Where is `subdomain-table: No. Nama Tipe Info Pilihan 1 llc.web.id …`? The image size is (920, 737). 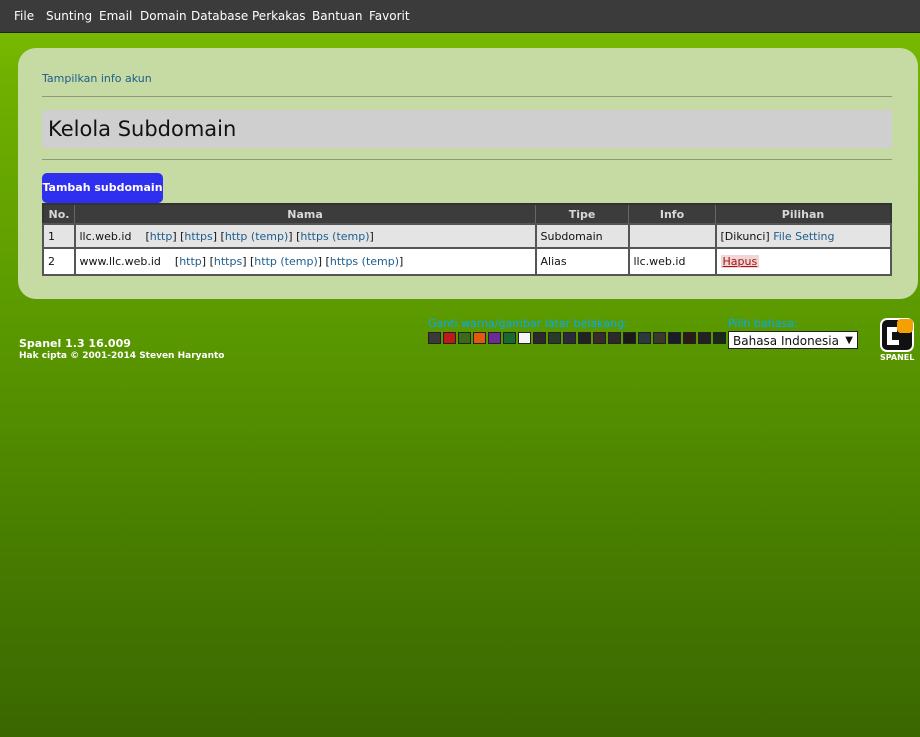
subdomain-table: No. Nama Tipe Info Pilihan 1 llc.web.id … is located at coordinates (467, 239).